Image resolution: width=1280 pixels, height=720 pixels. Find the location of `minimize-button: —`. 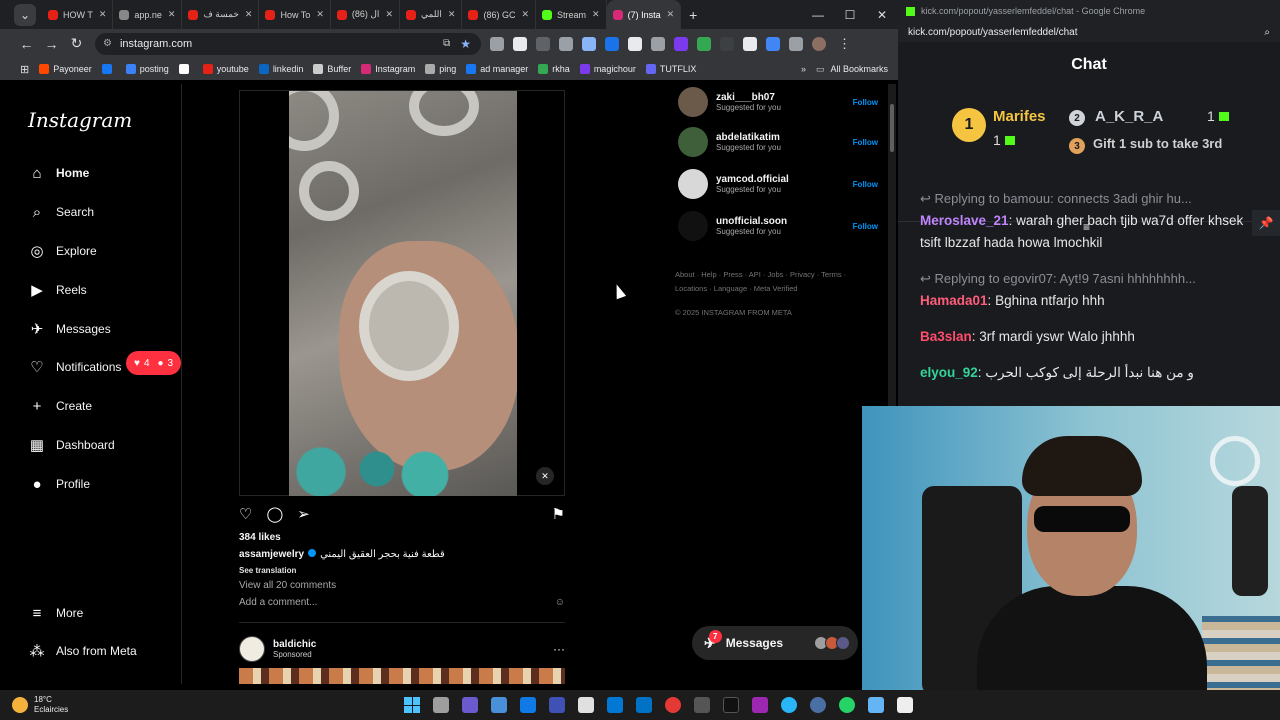

minimize-button: — is located at coordinates (818, 14).